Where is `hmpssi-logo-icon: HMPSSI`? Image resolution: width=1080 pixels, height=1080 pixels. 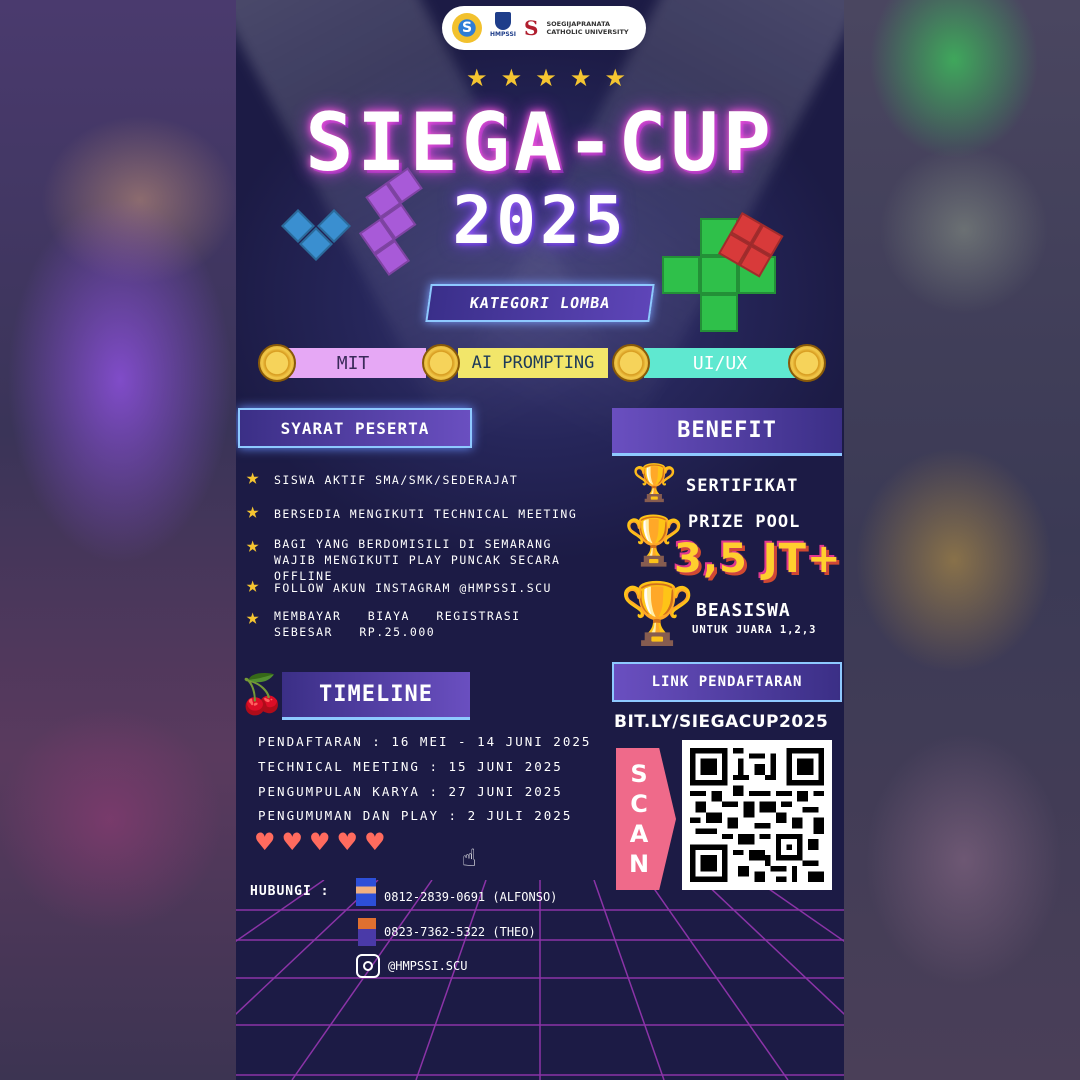 hmpssi-logo-icon: HMPSSI is located at coordinates (503, 28).